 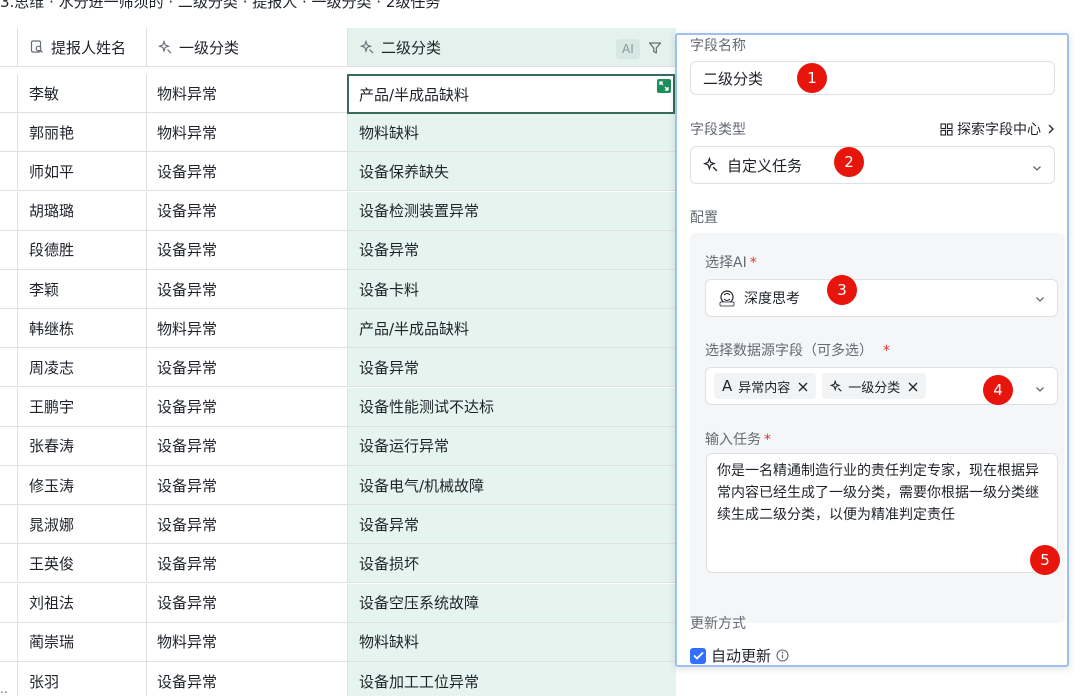 I want to click on auto-update-label: 自动更新, so click(x=741, y=656).